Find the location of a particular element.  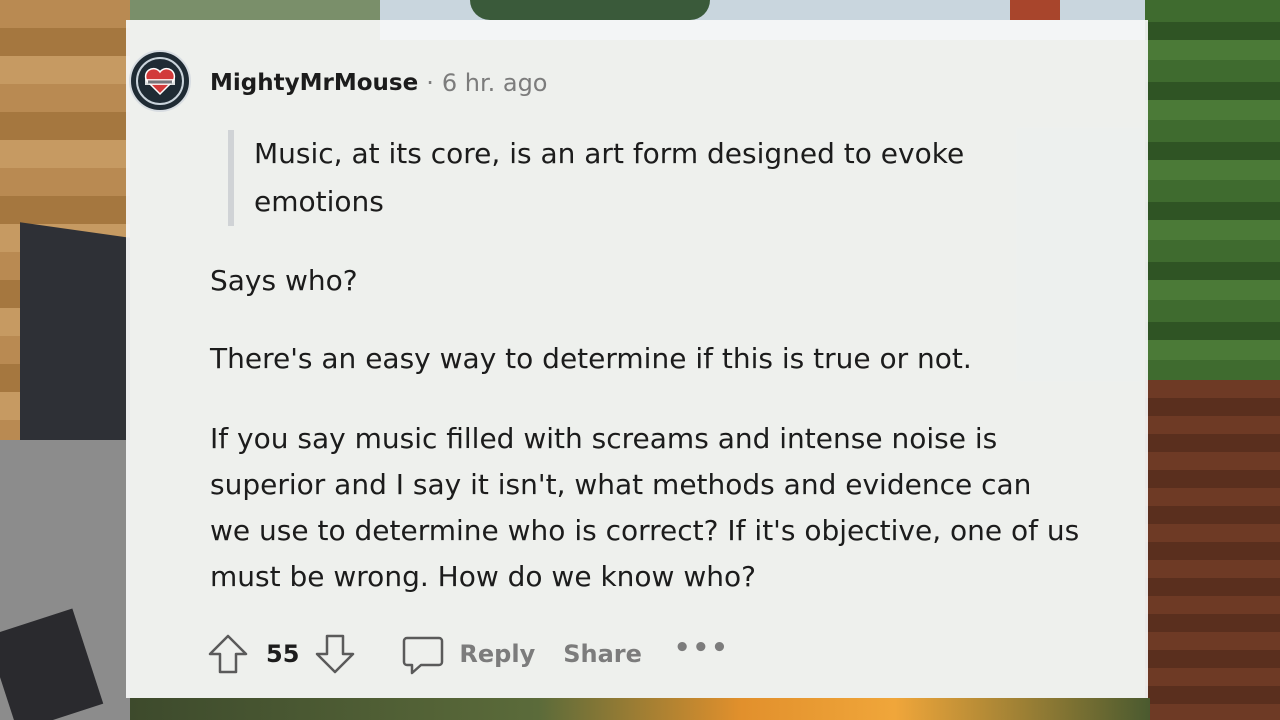

arrow-up-icon is located at coordinates (228, 654).